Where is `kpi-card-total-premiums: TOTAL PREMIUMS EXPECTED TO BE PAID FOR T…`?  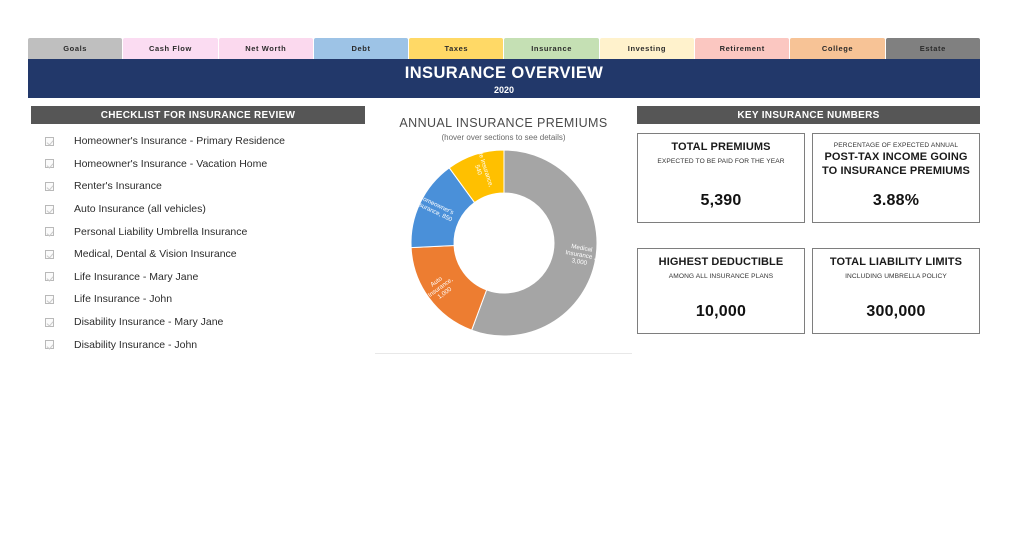 kpi-card-total-premiums: TOTAL PREMIUMS EXPECTED TO BE PAID FOR T… is located at coordinates (721, 178).